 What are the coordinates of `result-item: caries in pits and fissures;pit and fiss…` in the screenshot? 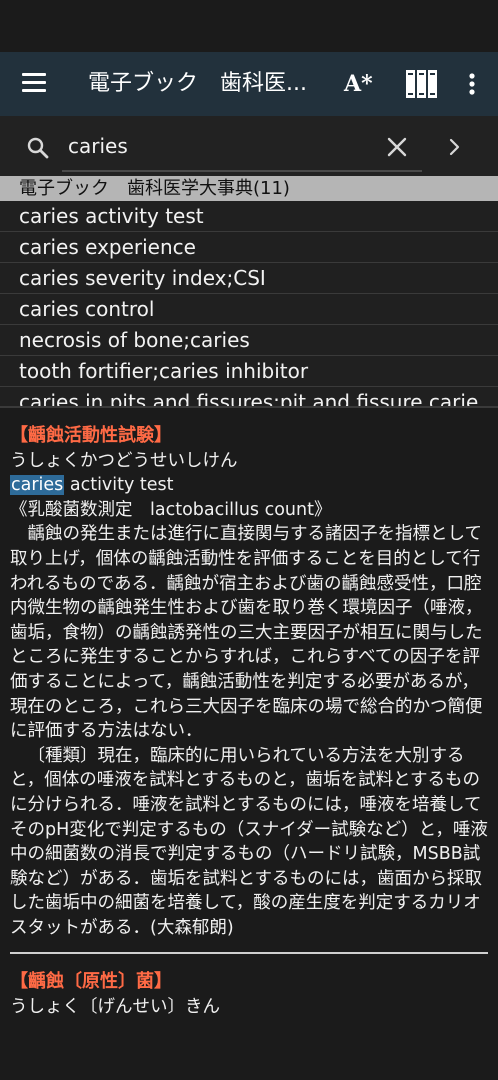 It's located at (249, 396).